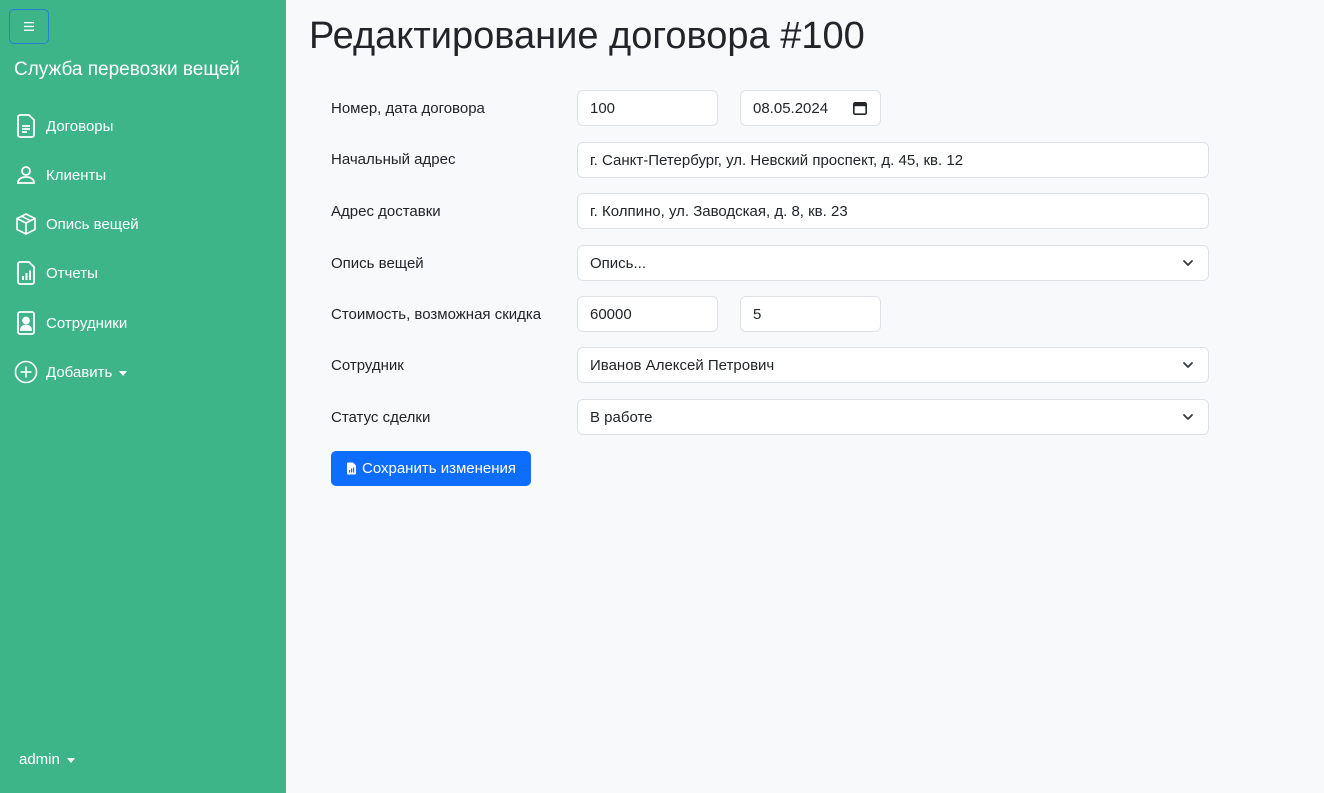  What do you see at coordinates (26, 323) in the screenshot?
I see `person-badge-icon` at bounding box center [26, 323].